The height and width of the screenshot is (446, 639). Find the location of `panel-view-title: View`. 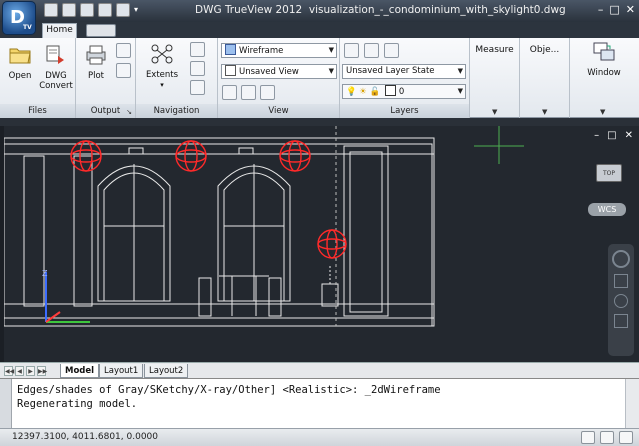

panel-view-title: View is located at coordinates (278, 111).